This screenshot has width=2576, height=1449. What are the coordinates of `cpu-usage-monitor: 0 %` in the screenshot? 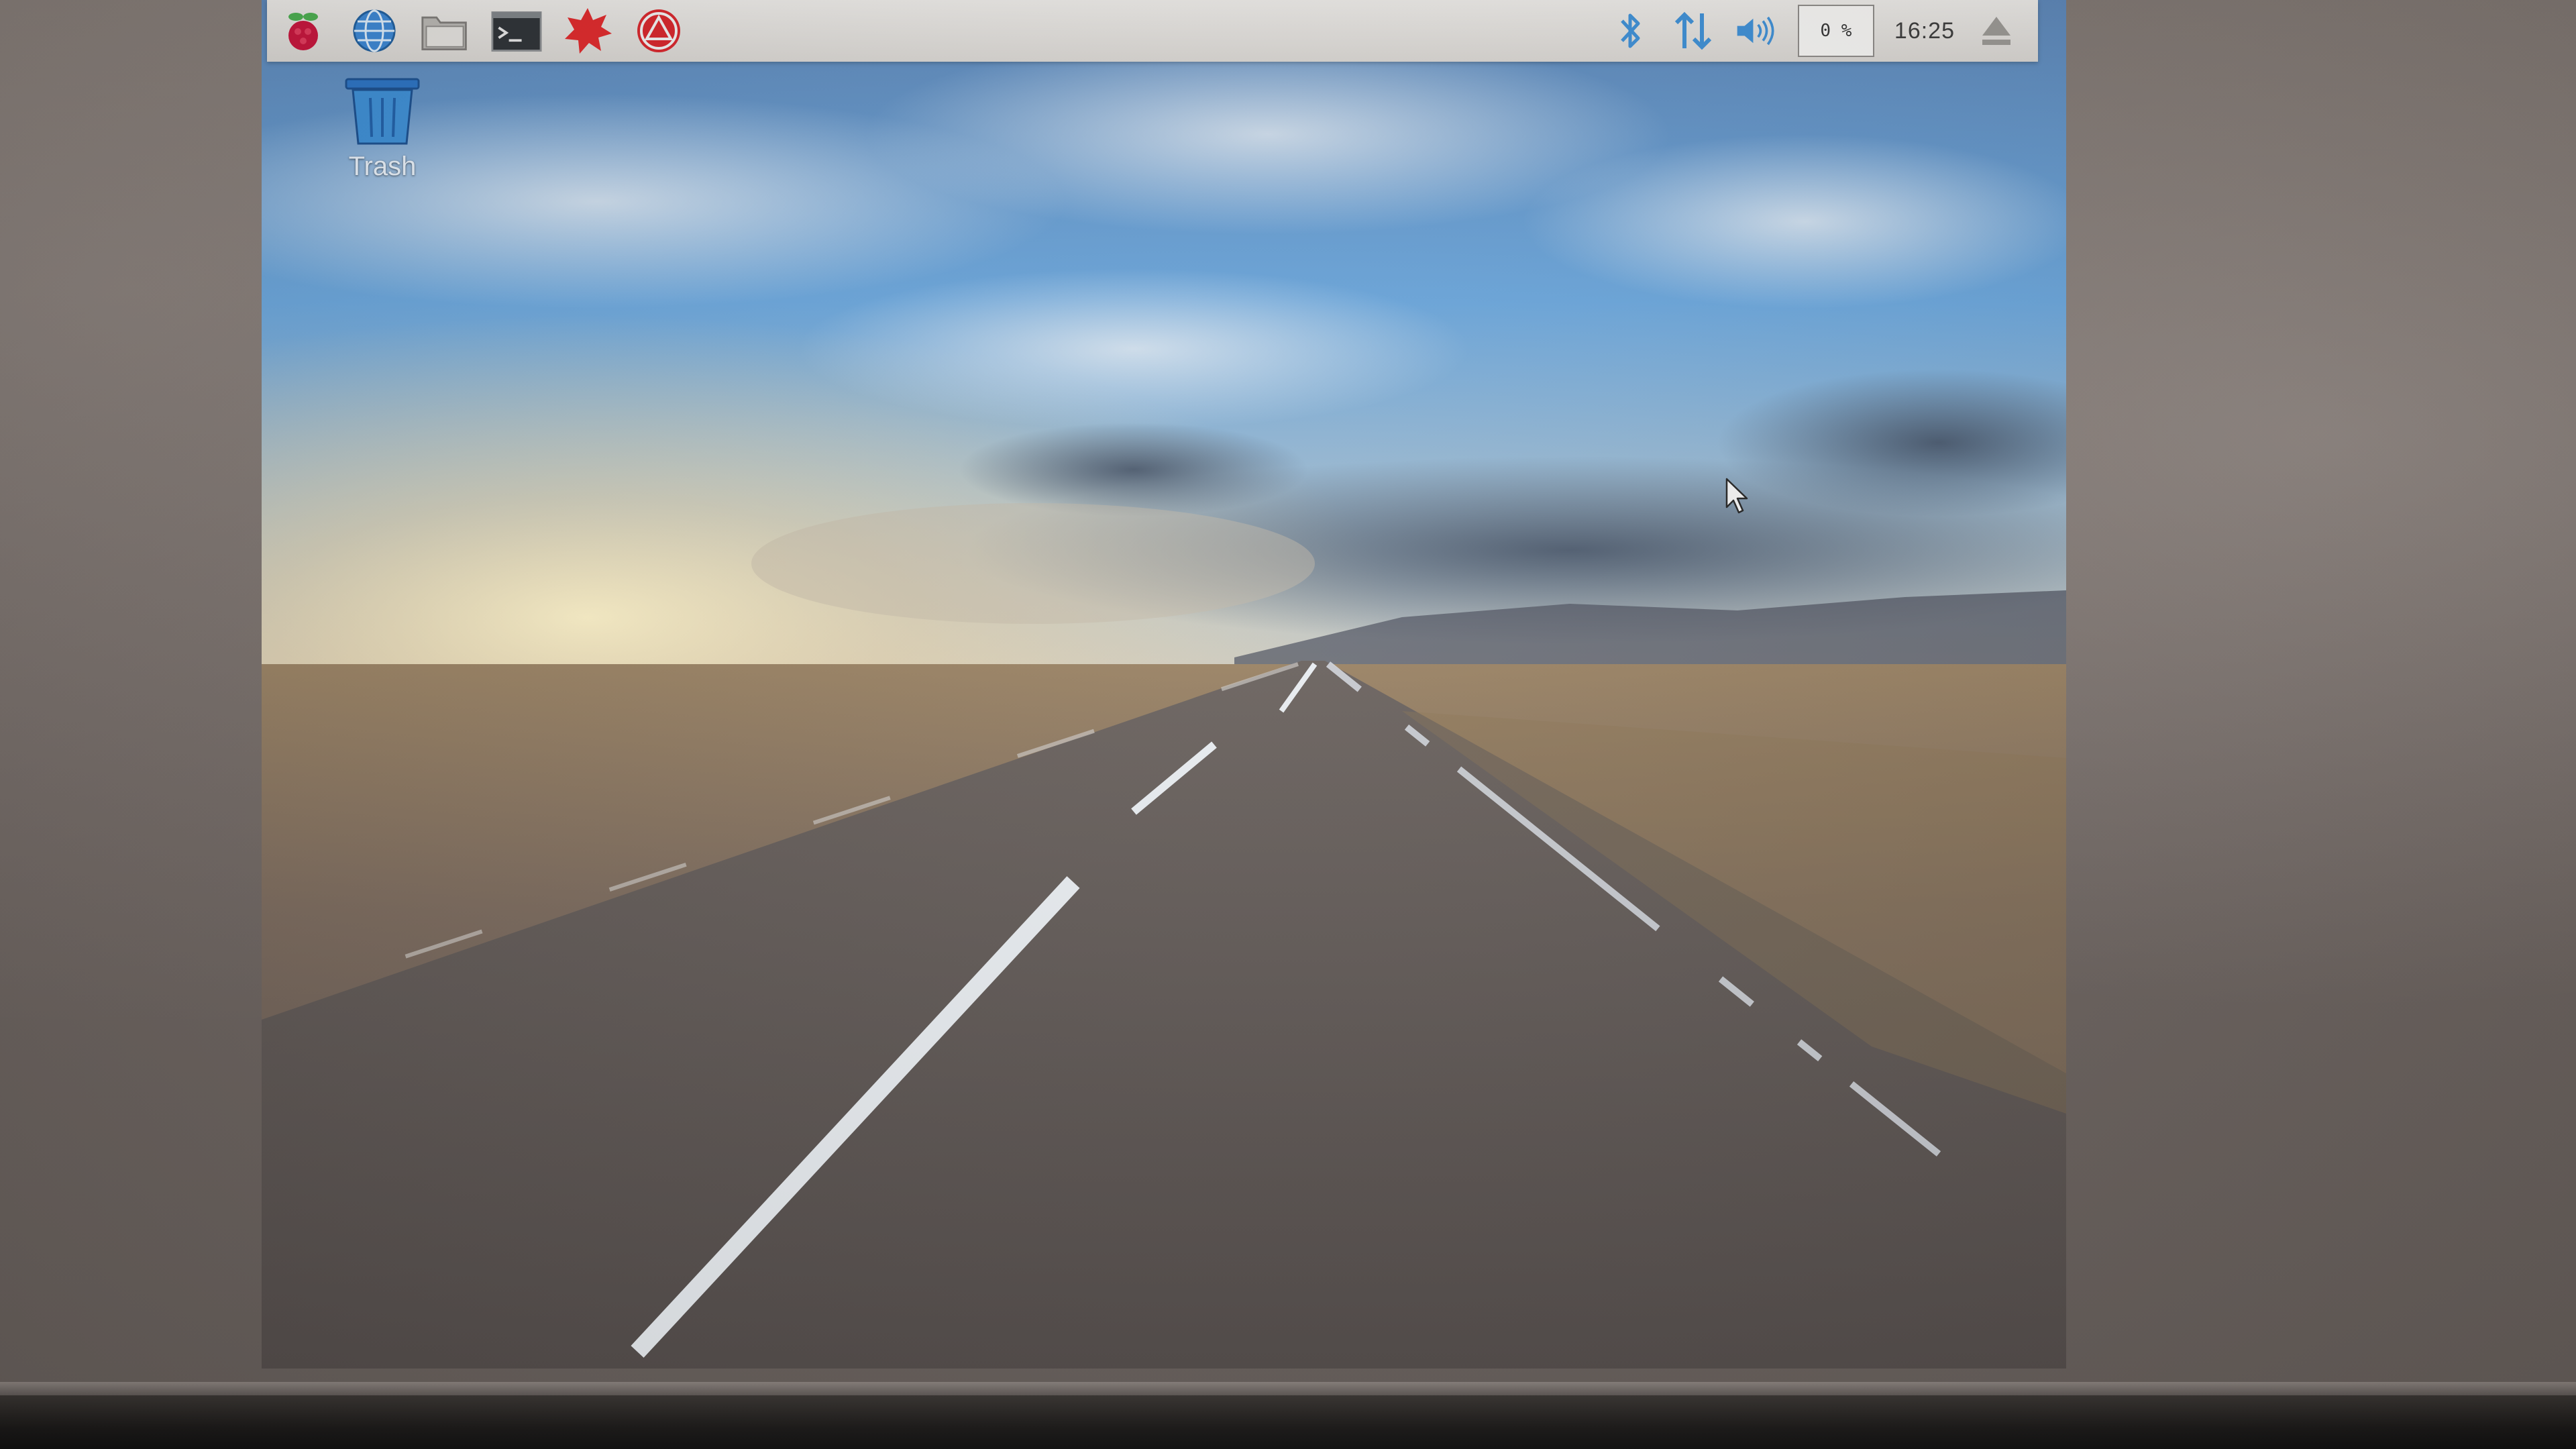 It's located at (1835, 31).